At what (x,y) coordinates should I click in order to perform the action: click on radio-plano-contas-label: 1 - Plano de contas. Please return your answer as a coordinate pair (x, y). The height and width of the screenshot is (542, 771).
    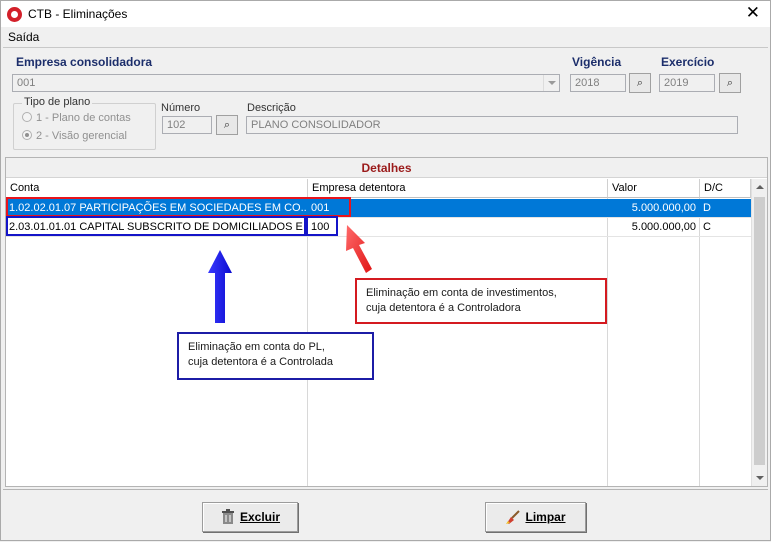
    Looking at the image, I should click on (83, 118).